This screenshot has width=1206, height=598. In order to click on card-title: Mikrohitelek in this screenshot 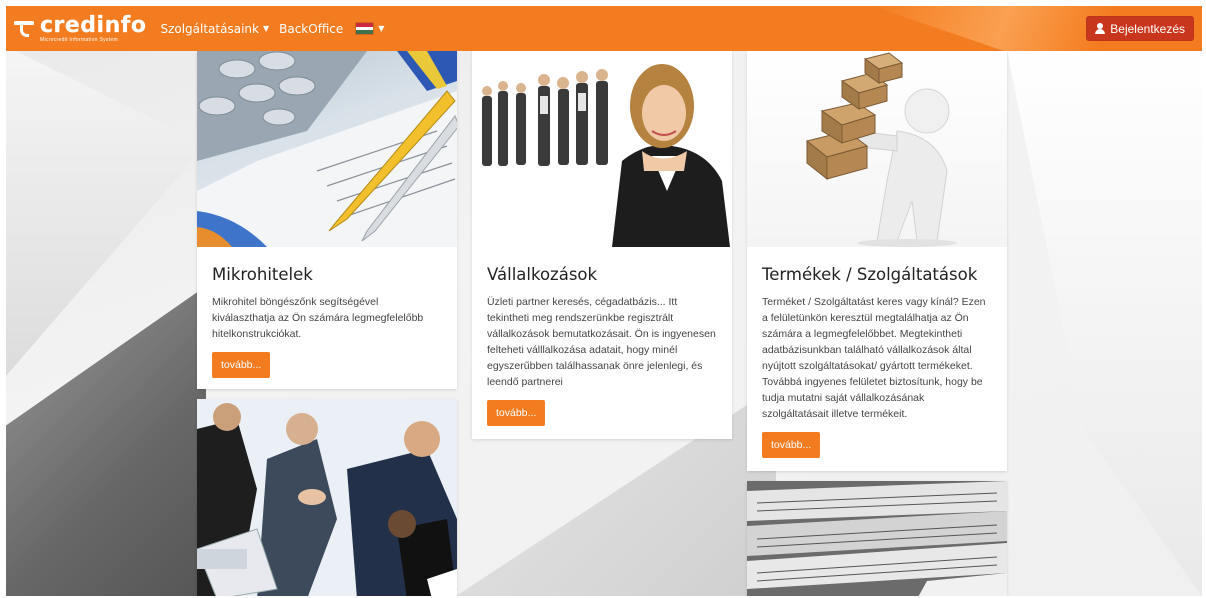, I will do `click(262, 274)`.